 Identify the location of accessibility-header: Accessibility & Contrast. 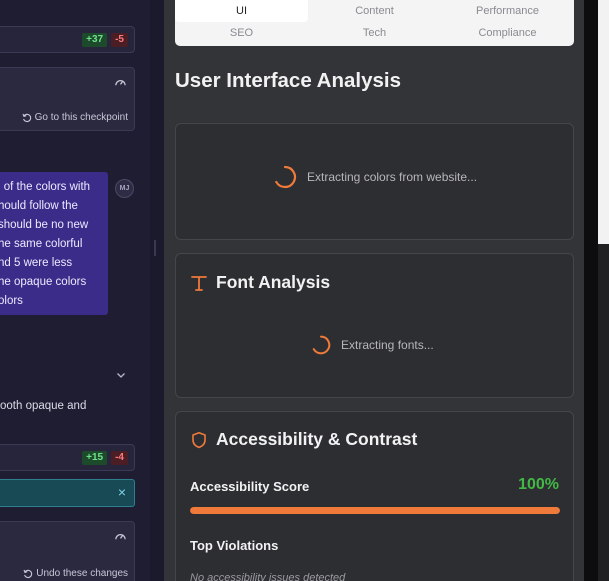
(303, 439).